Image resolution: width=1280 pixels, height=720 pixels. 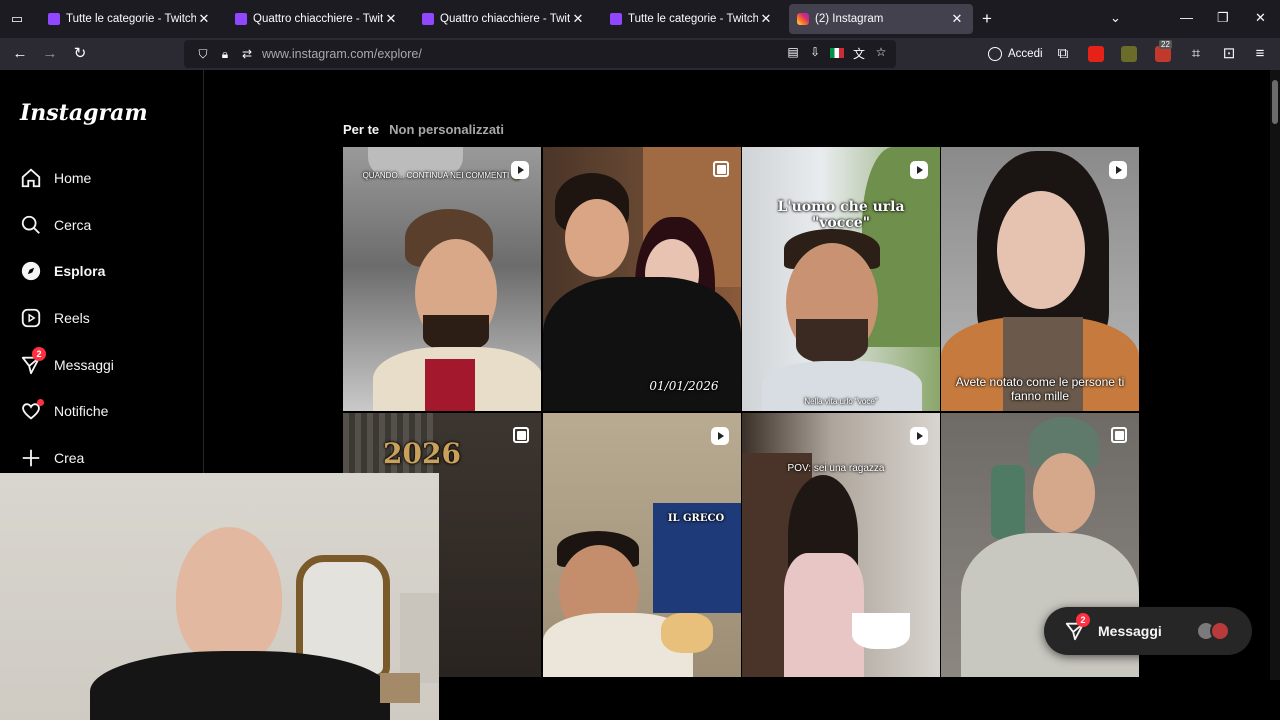 I want to click on messages-floating-button: 2 Messaggi, so click(x=1148, y=631).